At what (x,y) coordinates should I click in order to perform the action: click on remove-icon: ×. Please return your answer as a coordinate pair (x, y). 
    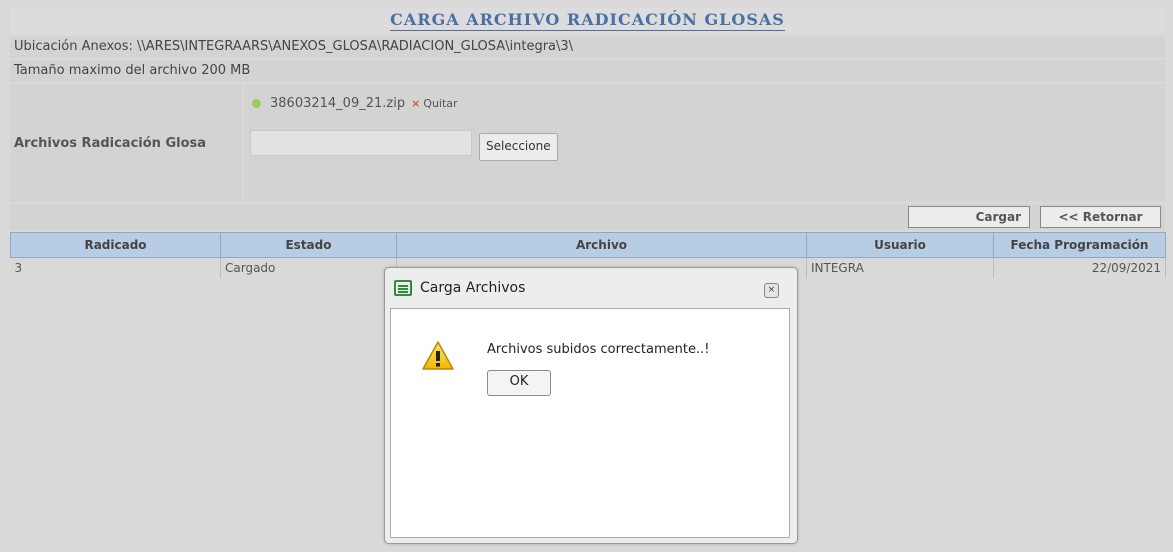
    Looking at the image, I should click on (416, 103).